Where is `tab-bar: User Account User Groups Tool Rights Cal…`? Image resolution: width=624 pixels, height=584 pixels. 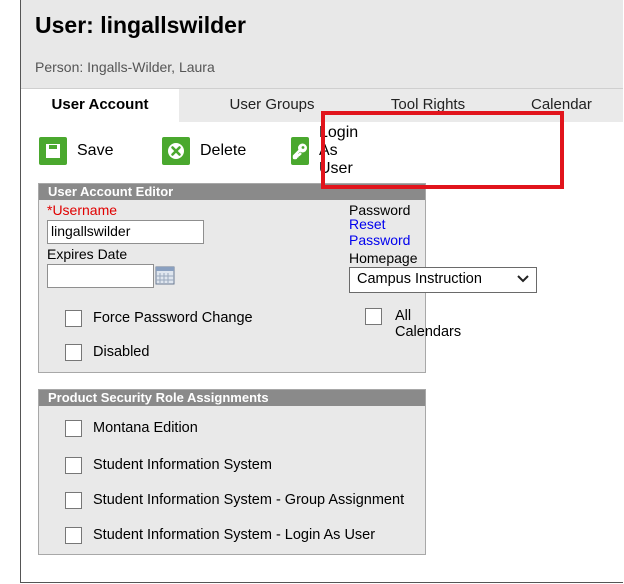 tab-bar: User Account User Groups Tool Rights Cal… is located at coordinates (322, 105).